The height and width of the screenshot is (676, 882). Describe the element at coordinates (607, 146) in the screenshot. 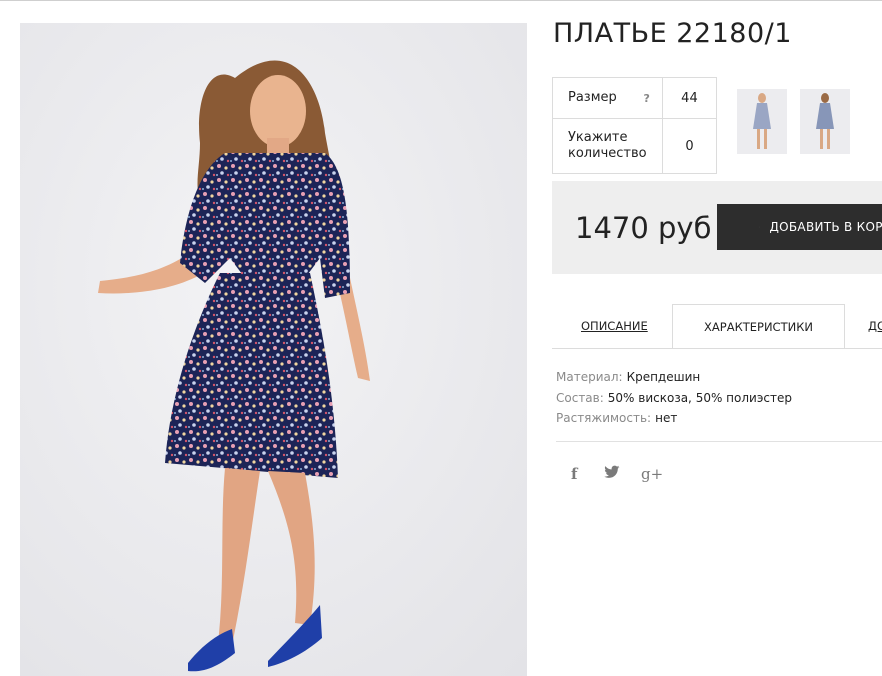

I see `quantity-label: Укажите количество` at that location.